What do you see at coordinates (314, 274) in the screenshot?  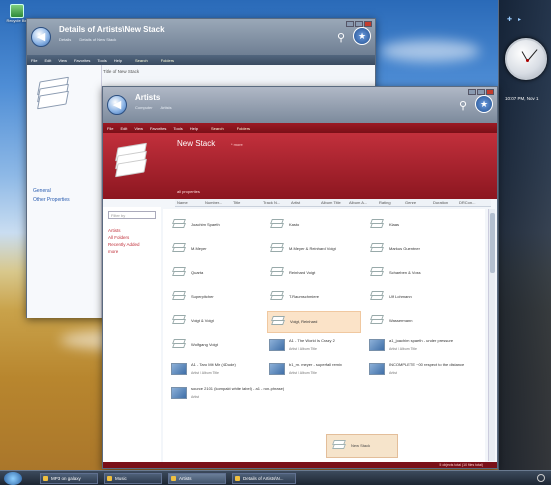 I see `list-item: Reinhard Voigt` at bounding box center [314, 274].